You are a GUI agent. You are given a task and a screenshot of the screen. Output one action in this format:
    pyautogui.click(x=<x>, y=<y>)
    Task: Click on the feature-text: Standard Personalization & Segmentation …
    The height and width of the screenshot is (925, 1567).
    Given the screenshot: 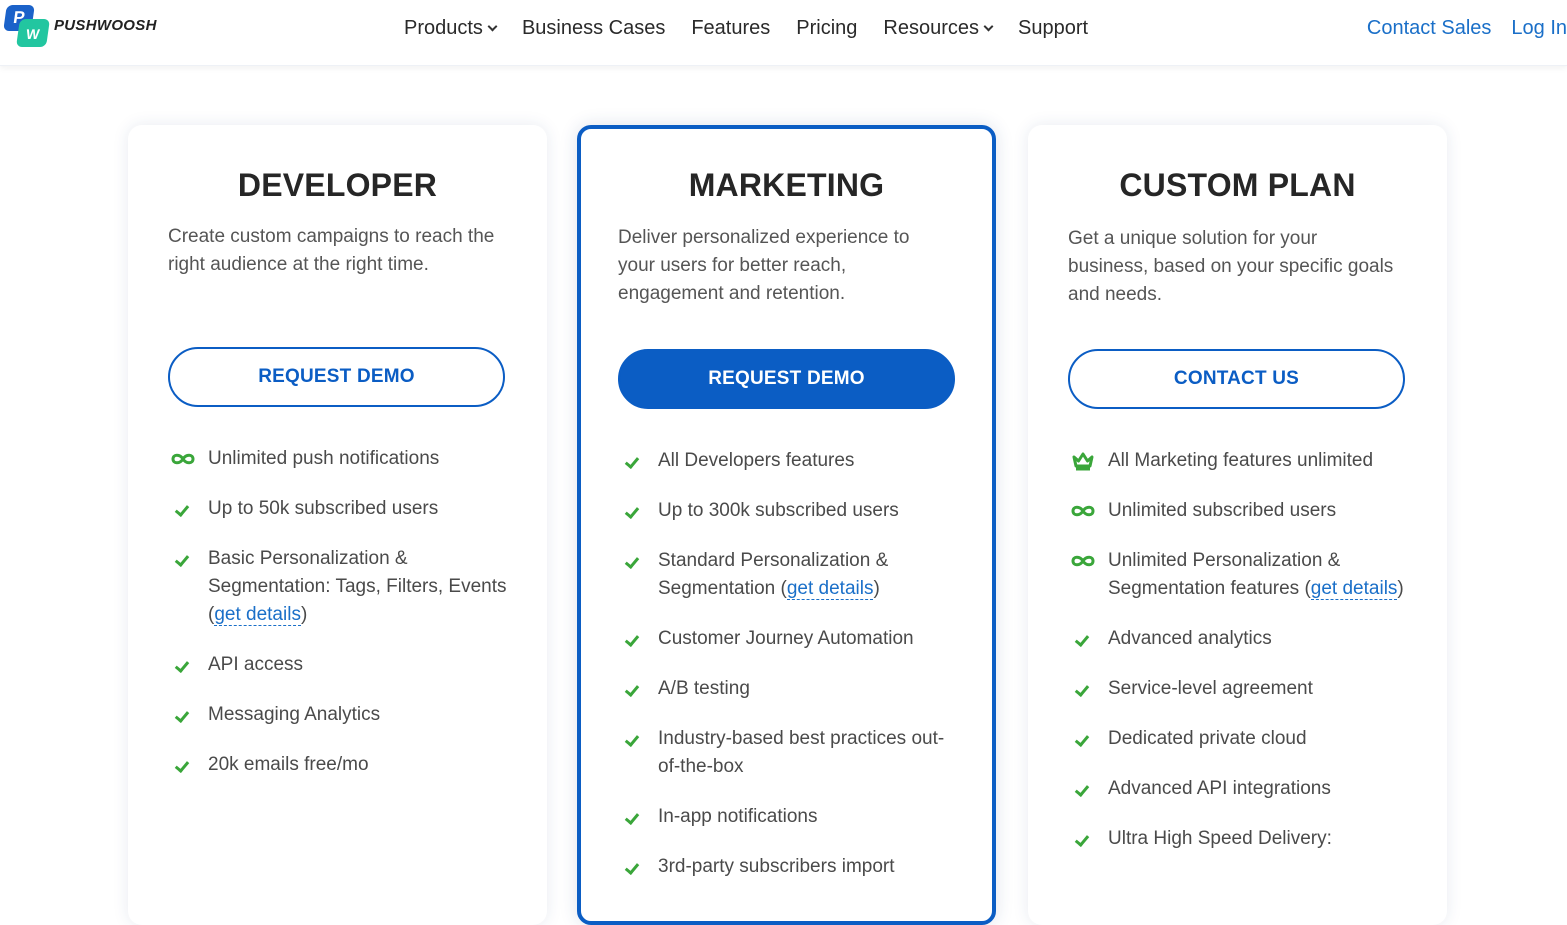 What is the action you would take?
    pyautogui.click(x=773, y=575)
    